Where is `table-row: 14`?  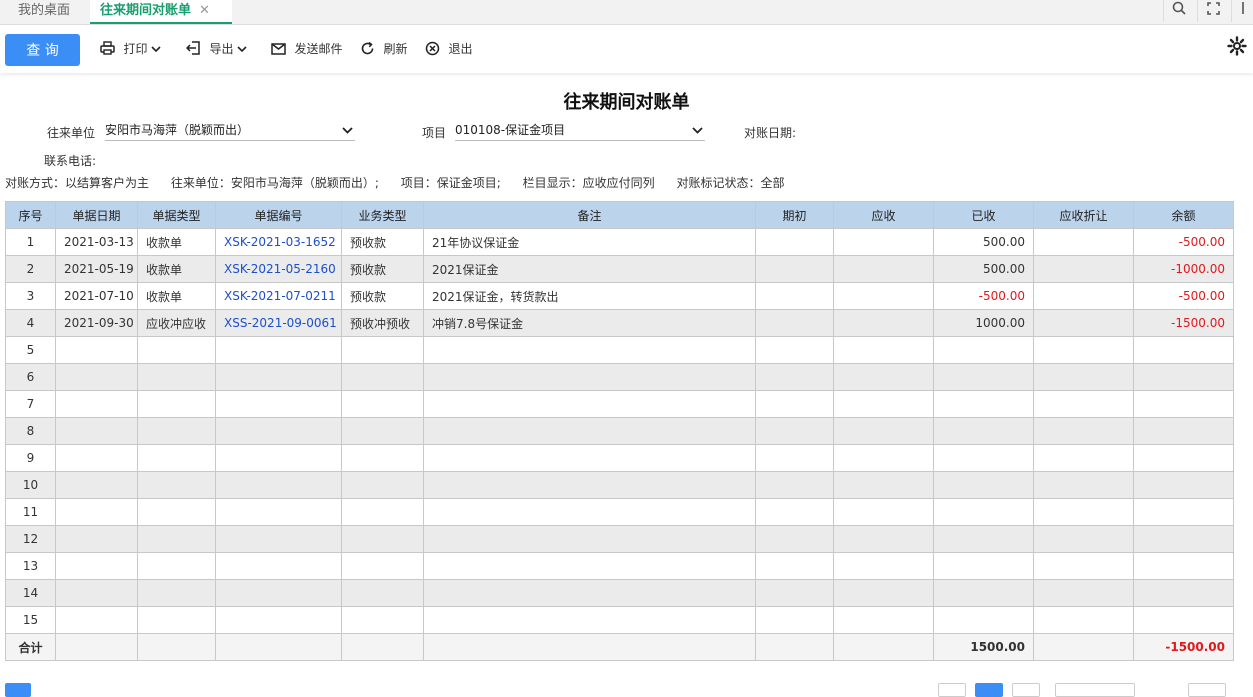 table-row: 14 is located at coordinates (619, 593).